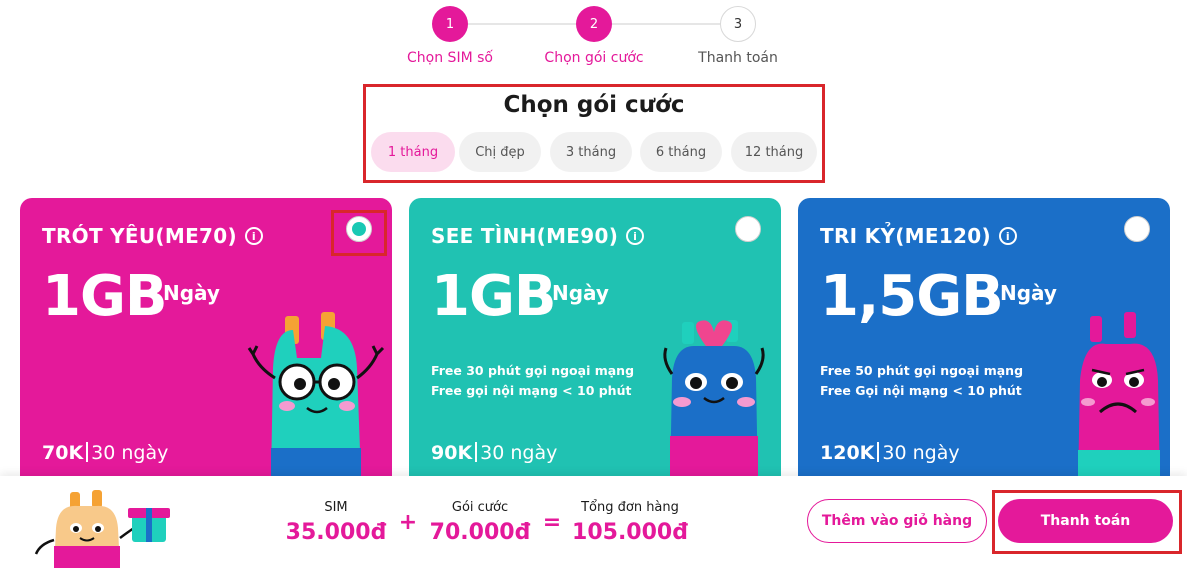 This screenshot has height=568, width=1187. Describe the element at coordinates (139, 236) in the screenshot. I see `plan-name-text: TRÓT YÊU(ME70)` at that location.